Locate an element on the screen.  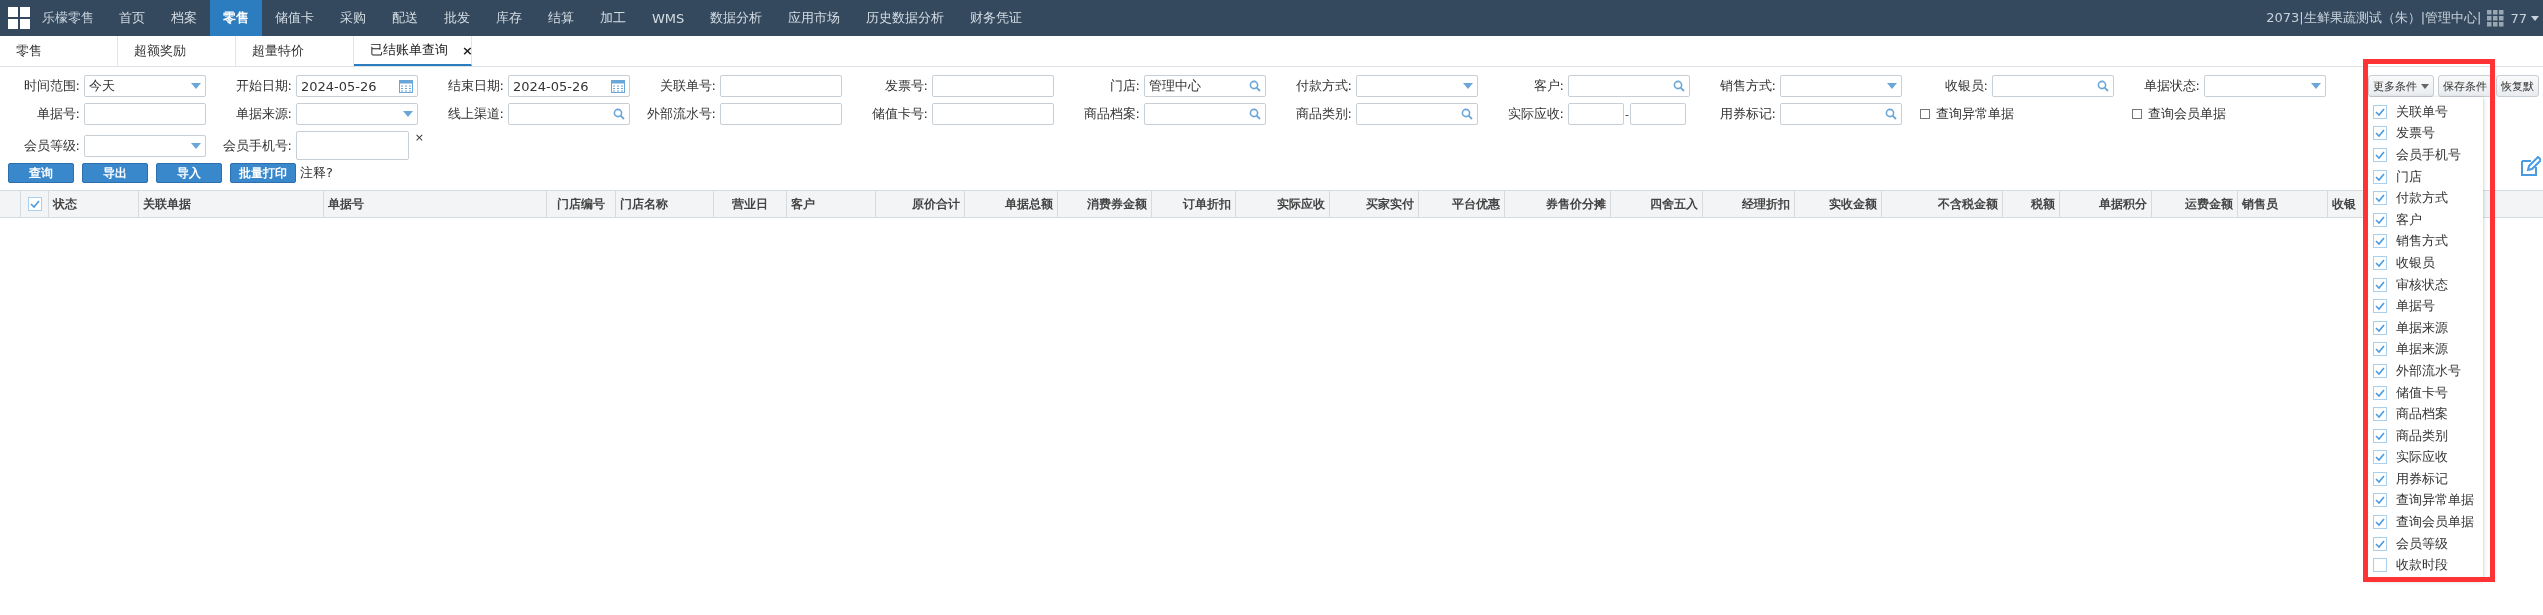
field-label: 结束日期: is located at coordinates (475, 86).